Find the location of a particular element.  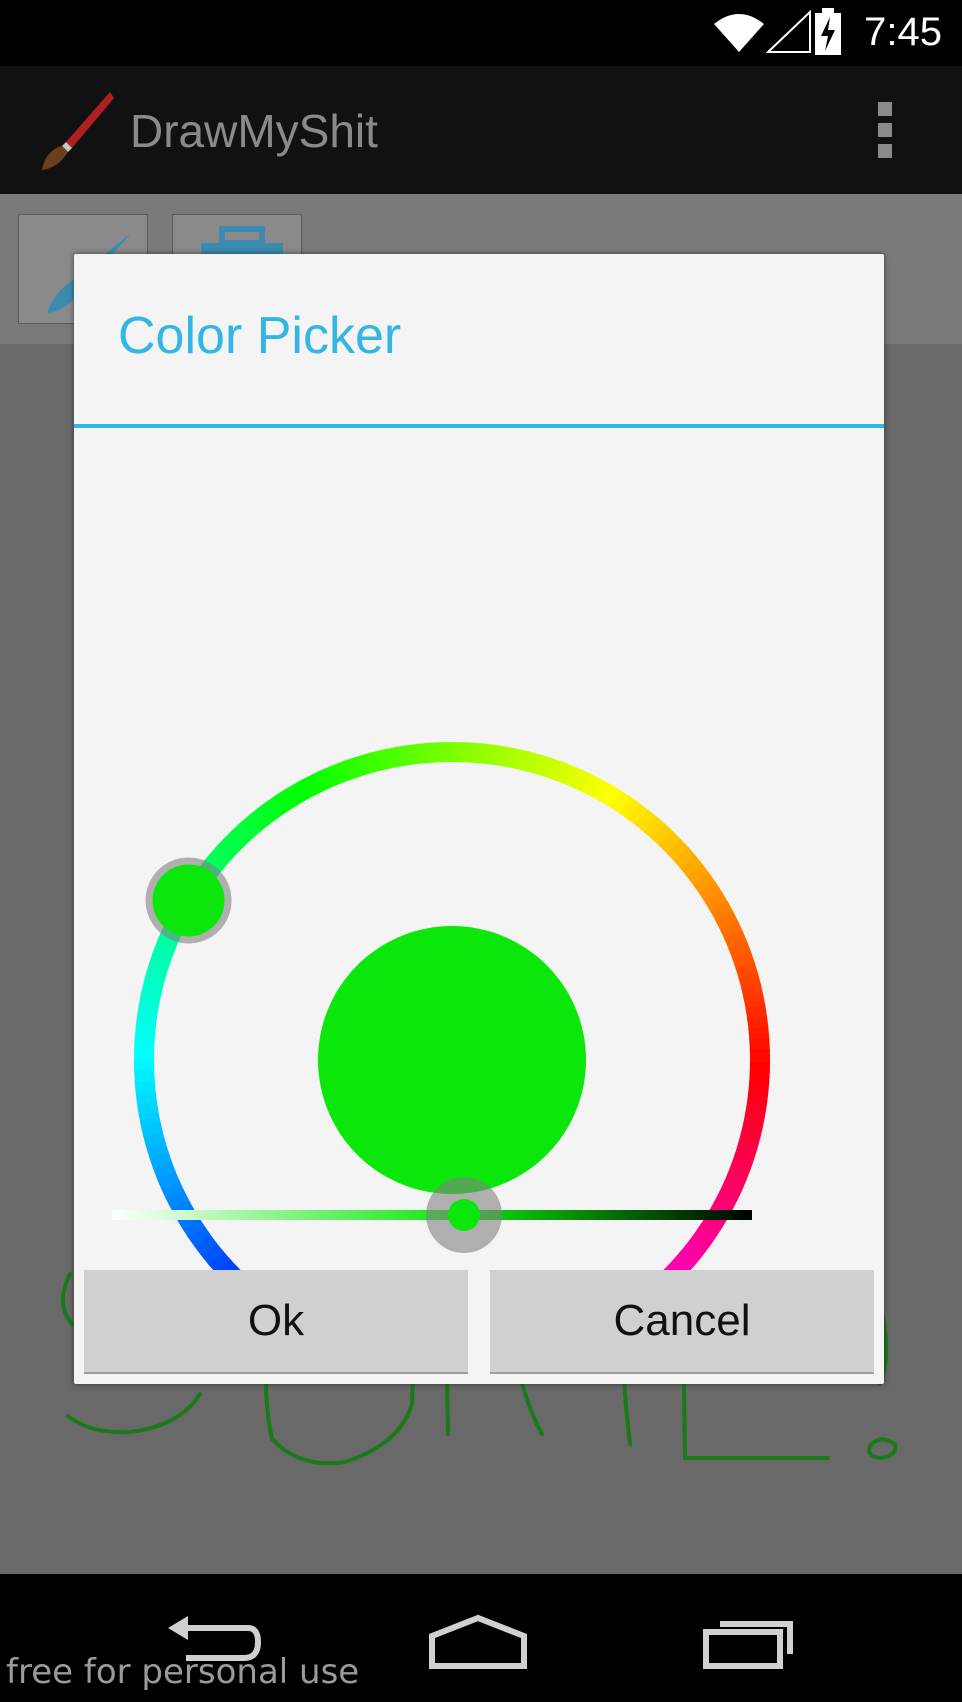

paintbrush-icon is located at coordinates (78, 131).